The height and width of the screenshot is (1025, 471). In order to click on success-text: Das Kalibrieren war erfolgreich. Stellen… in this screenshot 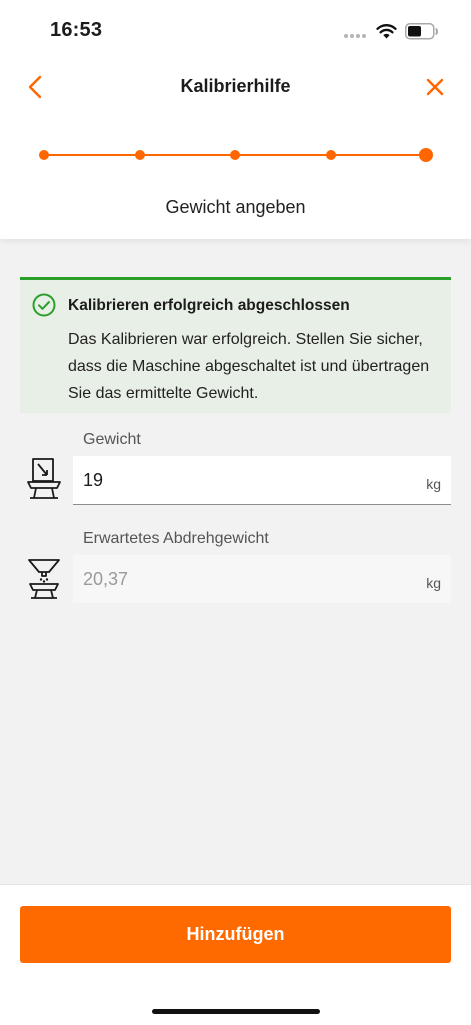, I will do `click(249, 366)`.